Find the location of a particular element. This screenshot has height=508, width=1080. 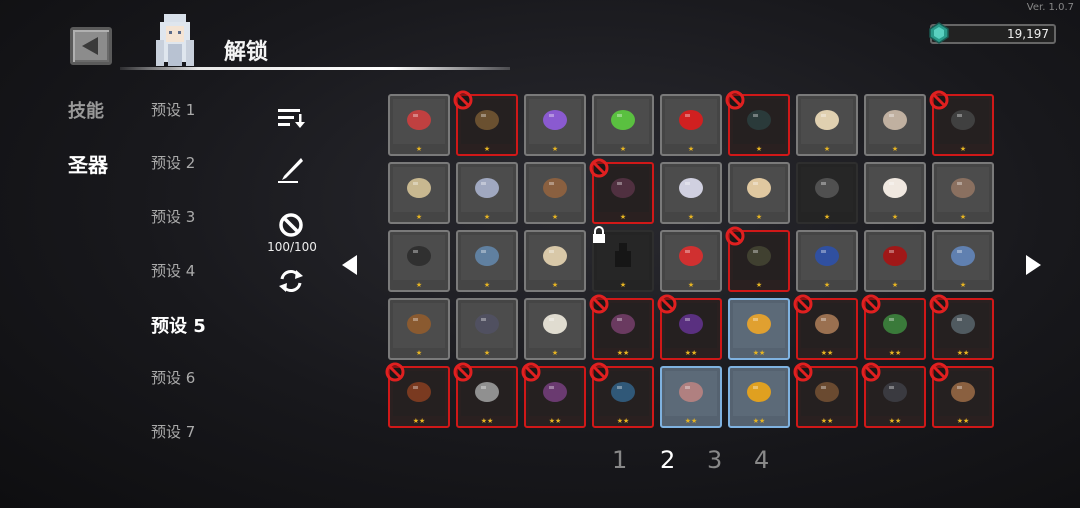

page-4: 4 is located at coordinates (761, 460).